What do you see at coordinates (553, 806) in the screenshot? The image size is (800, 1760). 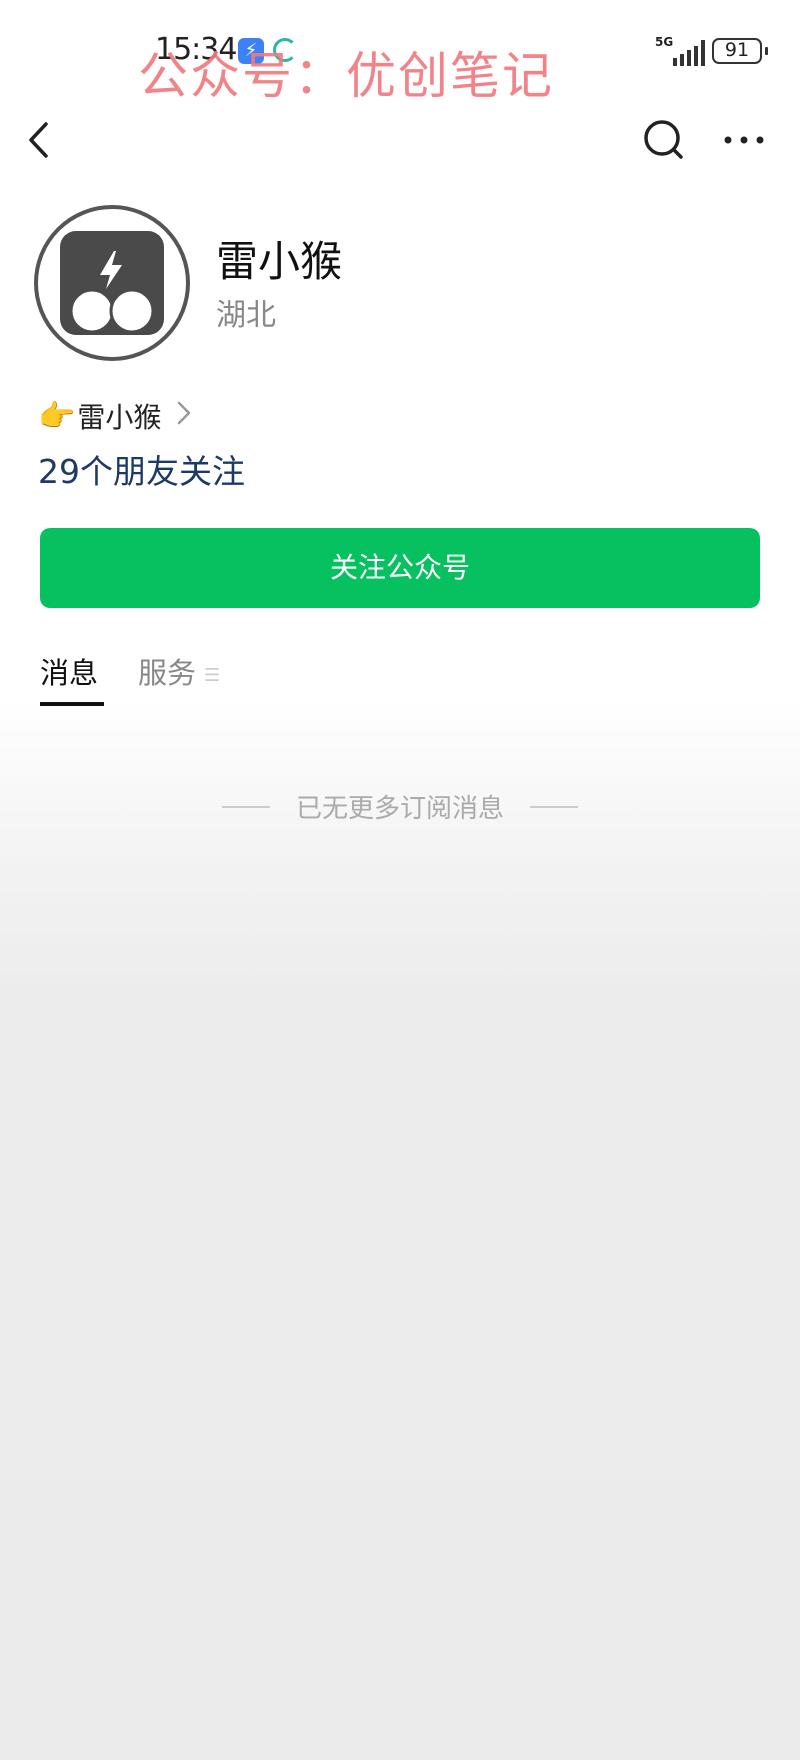 I see `divider-right` at bounding box center [553, 806].